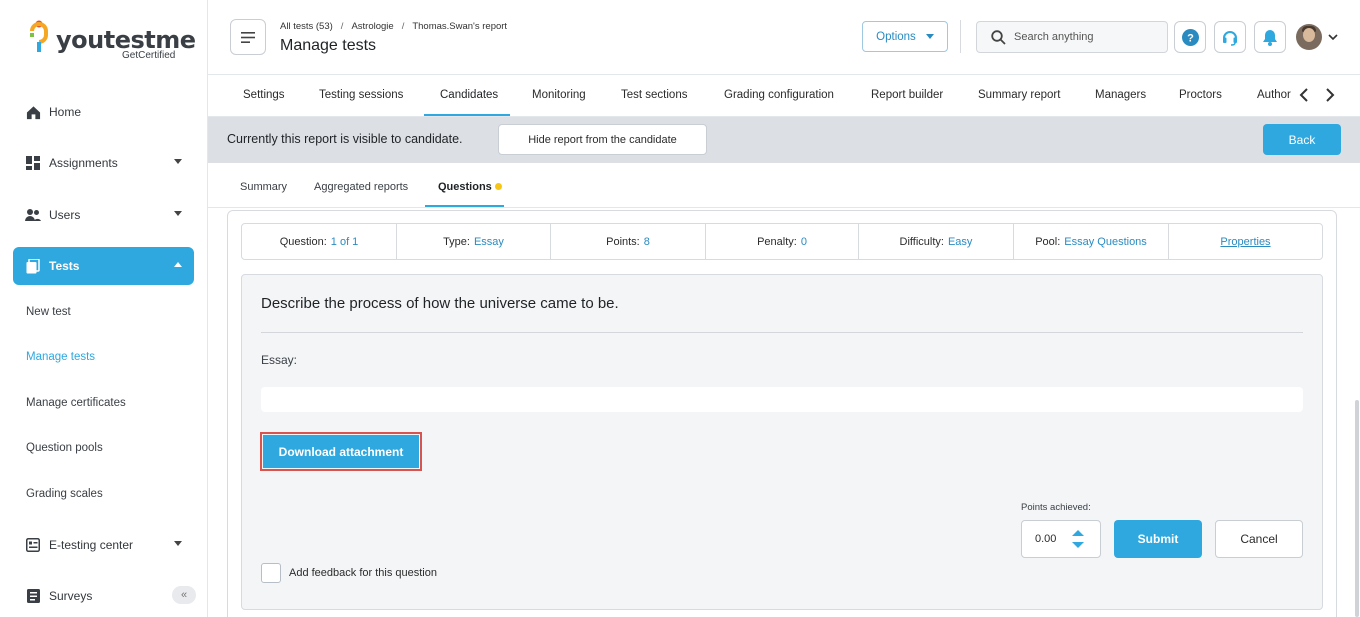 The width and height of the screenshot is (1360, 617). What do you see at coordinates (33, 163) in the screenshot?
I see `assignments-icon` at bounding box center [33, 163].